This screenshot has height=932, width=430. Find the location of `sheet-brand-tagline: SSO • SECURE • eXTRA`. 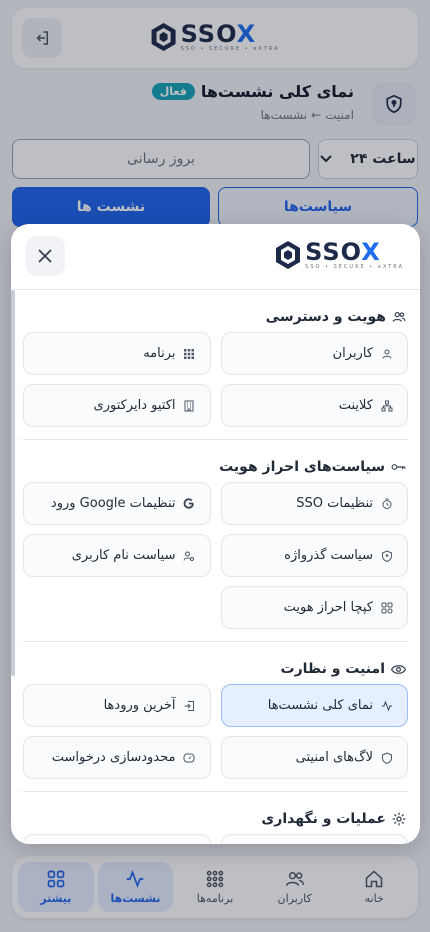

sheet-brand-tagline: SSO • SECURE • eXTRA is located at coordinates (354, 267).